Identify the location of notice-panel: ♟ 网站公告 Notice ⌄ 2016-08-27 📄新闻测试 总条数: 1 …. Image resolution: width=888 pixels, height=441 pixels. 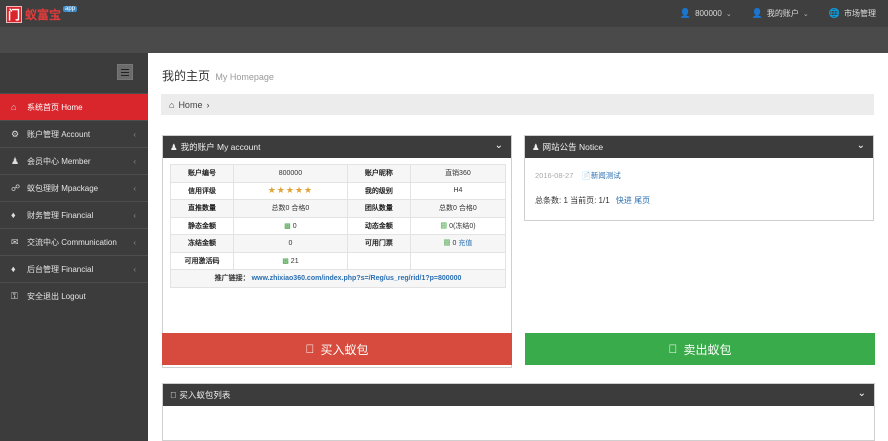
(699, 178).